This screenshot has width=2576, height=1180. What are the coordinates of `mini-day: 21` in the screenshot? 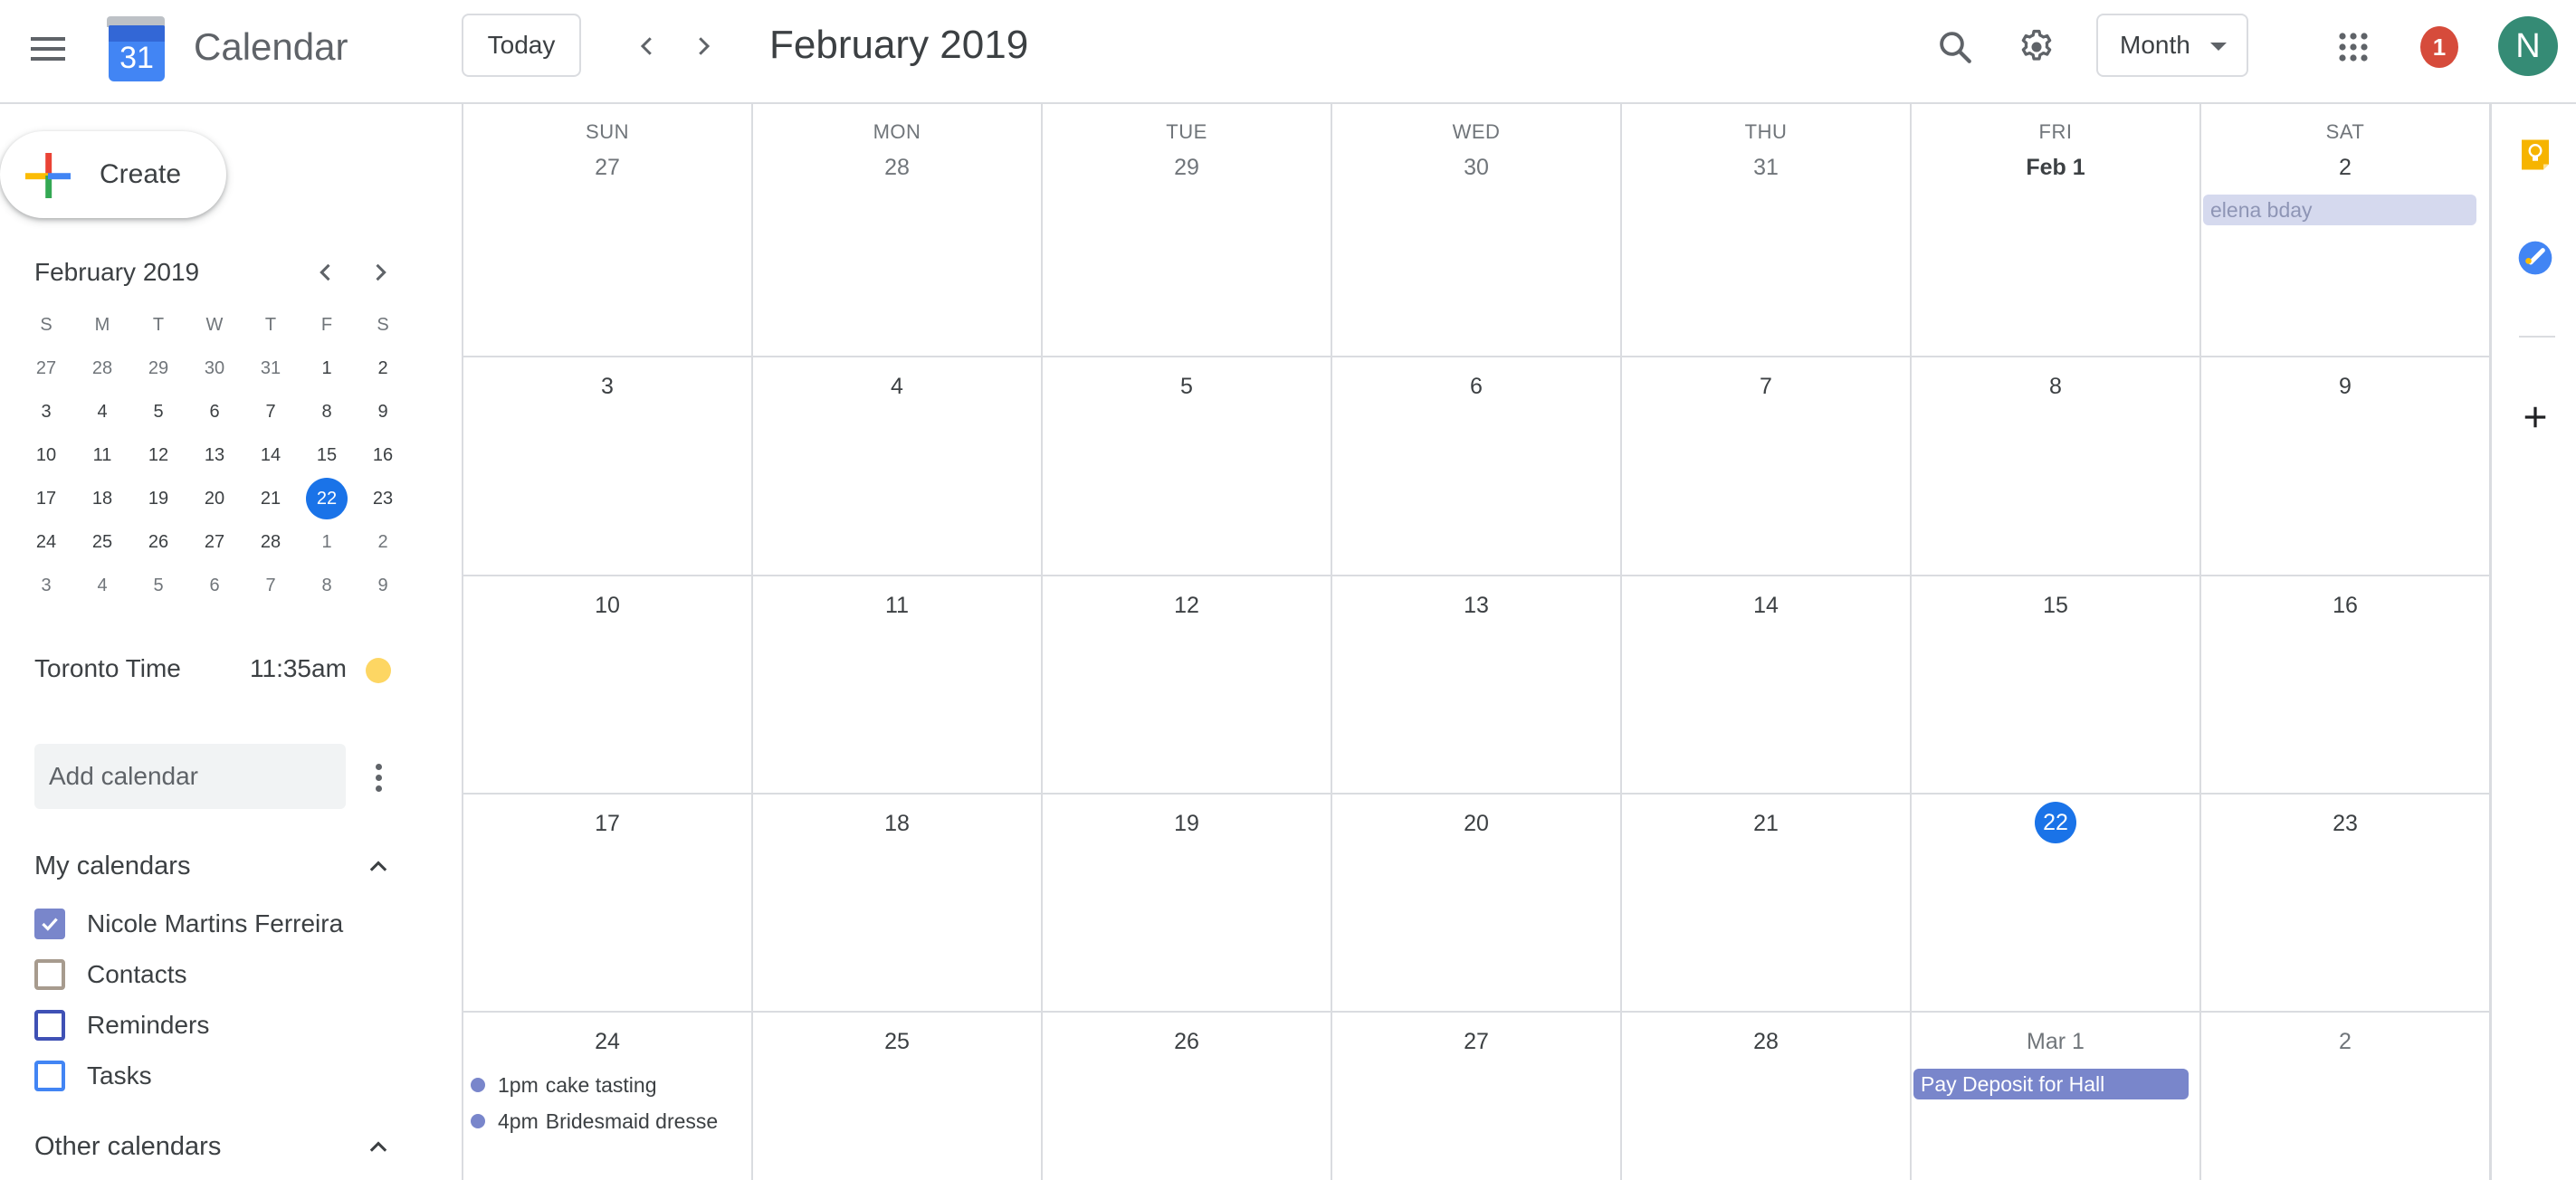 It's located at (271, 498).